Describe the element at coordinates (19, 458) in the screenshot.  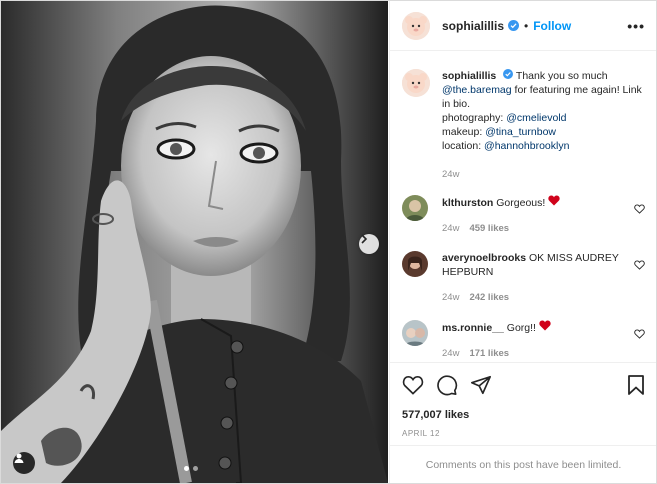
I see `user-tag-icon` at that location.